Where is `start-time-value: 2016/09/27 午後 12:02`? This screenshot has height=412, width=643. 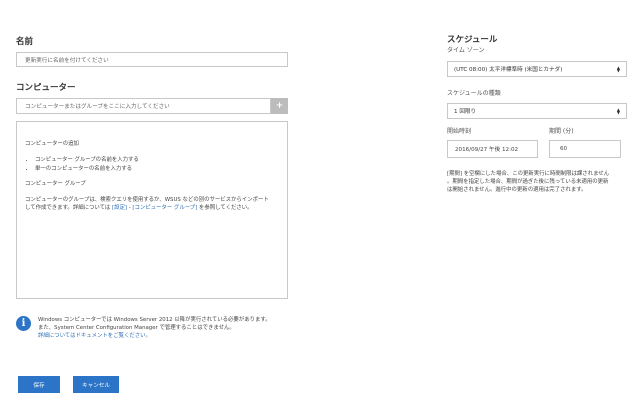 start-time-value: 2016/09/27 午後 12:02 is located at coordinates (487, 150).